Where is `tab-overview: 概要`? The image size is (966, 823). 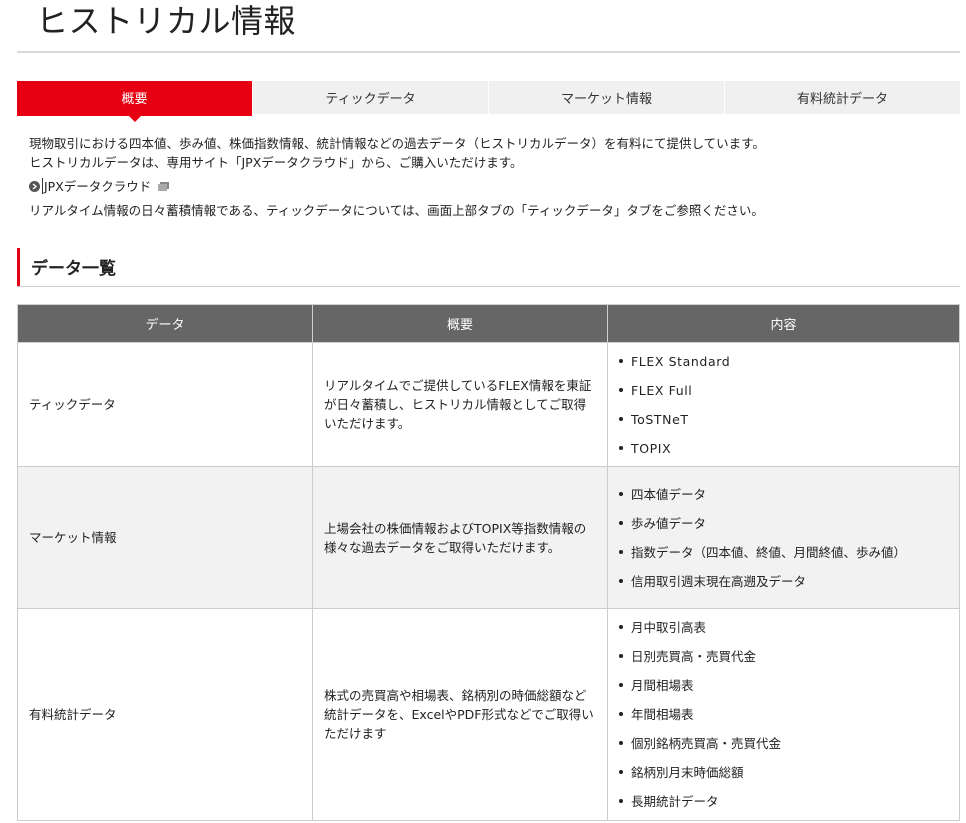
tab-overview: 概要 is located at coordinates (134, 101).